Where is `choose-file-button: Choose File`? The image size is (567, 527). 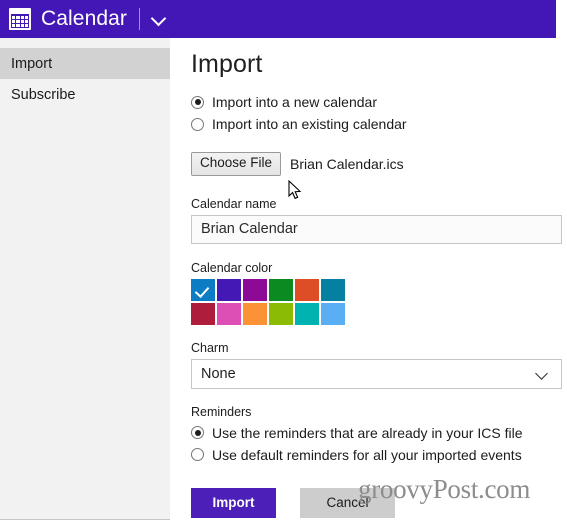 choose-file-button: Choose File is located at coordinates (236, 164).